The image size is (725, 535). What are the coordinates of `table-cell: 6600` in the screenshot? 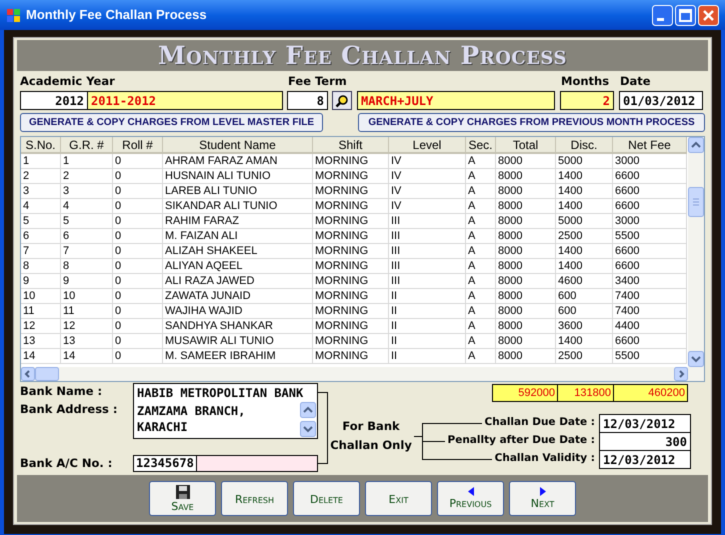 It's located at (650, 206).